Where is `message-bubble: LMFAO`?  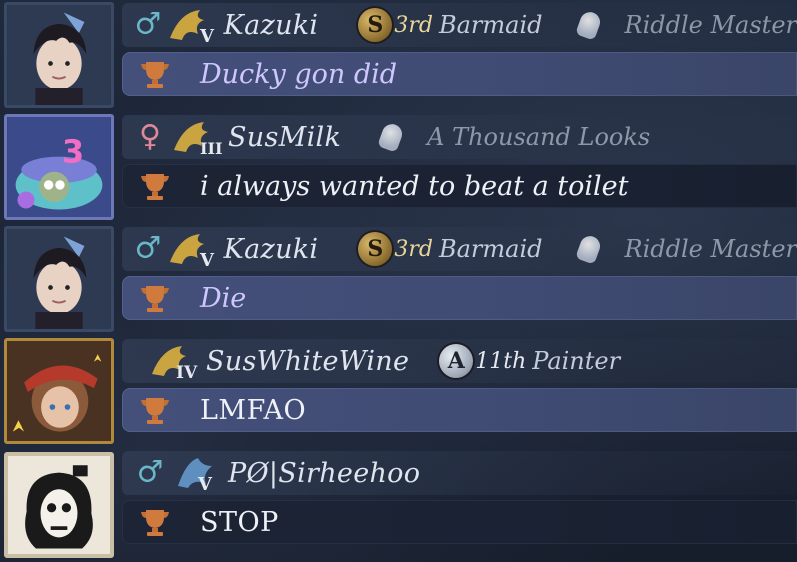
message-bubble: LMFAO is located at coordinates (459, 410).